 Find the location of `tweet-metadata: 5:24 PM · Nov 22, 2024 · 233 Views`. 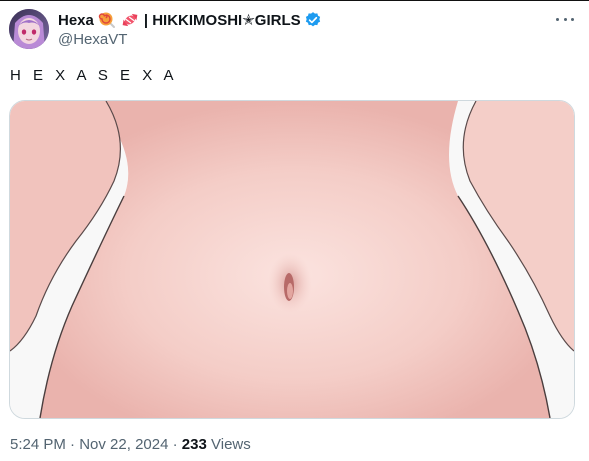

tweet-metadata: 5:24 PM · Nov 22, 2024 · 233 Views is located at coordinates (130, 444).